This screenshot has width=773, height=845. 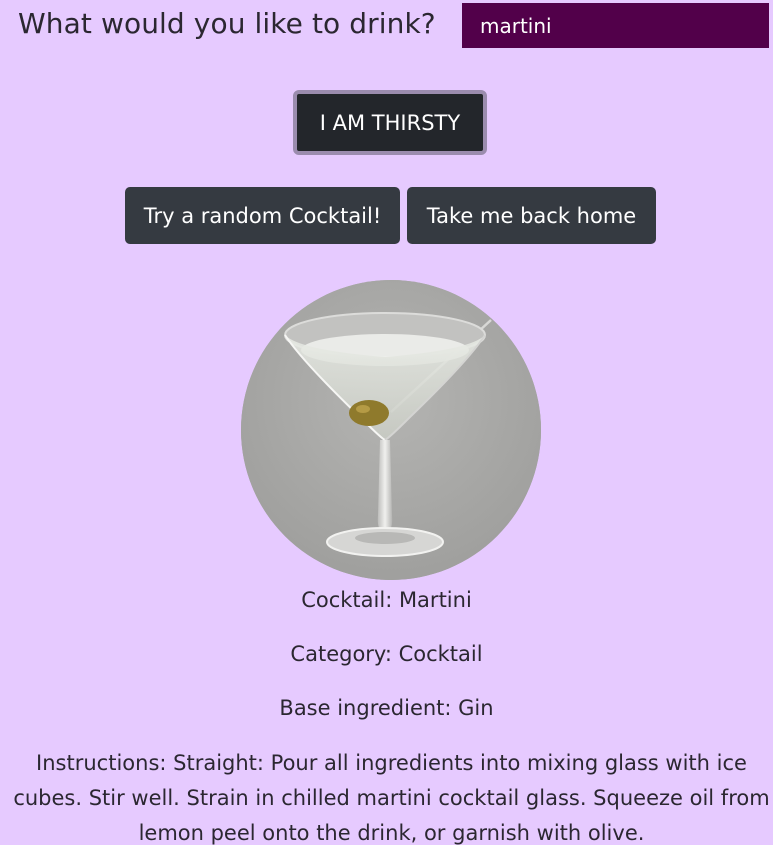 I want to click on i-am-thirsty-button: I AM THIRSTY, so click(x=390, y=122).